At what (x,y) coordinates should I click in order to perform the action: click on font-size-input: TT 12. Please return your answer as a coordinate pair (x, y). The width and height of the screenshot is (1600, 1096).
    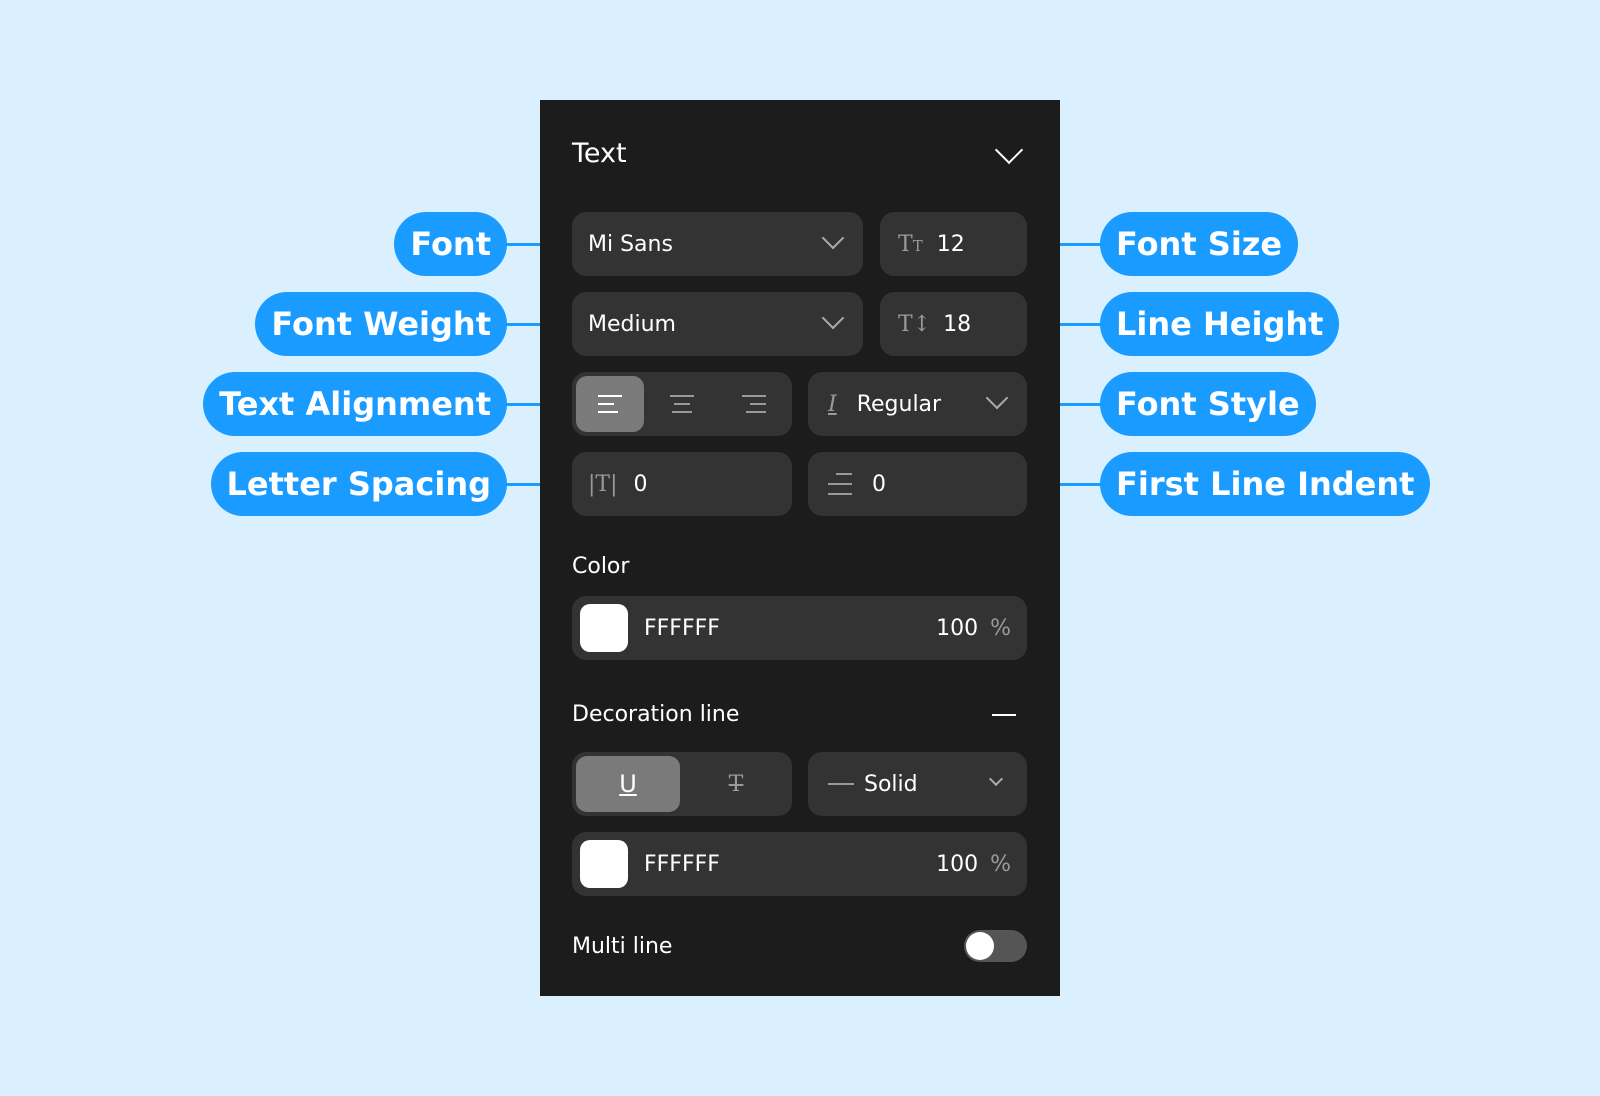
    Looking at the image, I should click on (953, 244).